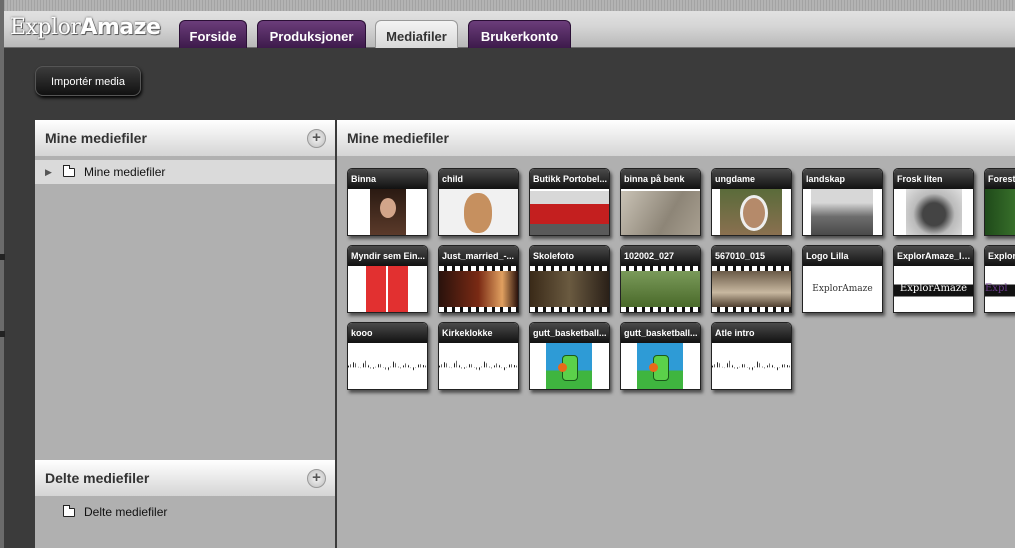 Image resolution: width=1015 pixels, height=548 pixels. Describe the element at coordinates (96, 138) in the screenshot. I see `my-files-title: Mine mediefiler` at that location.